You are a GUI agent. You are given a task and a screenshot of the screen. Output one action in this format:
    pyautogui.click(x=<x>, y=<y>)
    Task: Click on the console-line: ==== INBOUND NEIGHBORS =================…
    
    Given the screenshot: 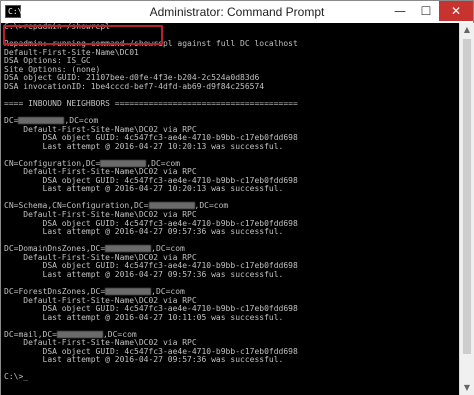 What is the action you would take?
    pyautogui.click(x=151, y=103)
    